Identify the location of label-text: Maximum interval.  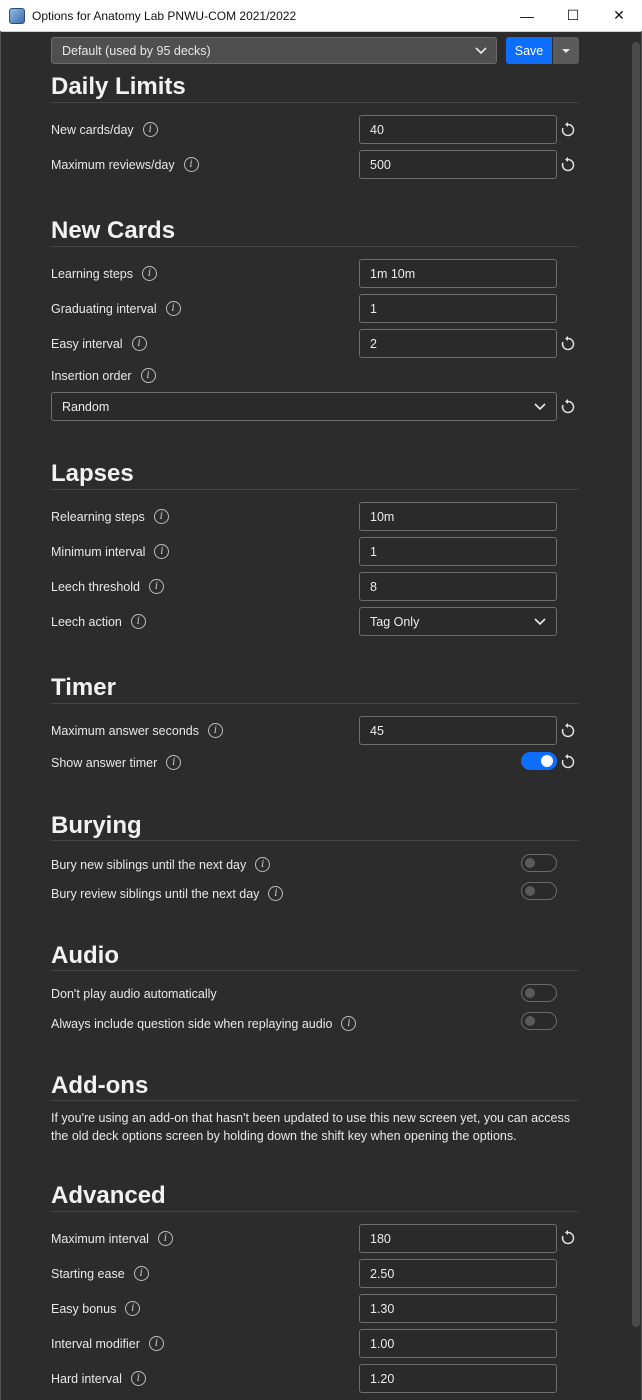
(100, 1238).